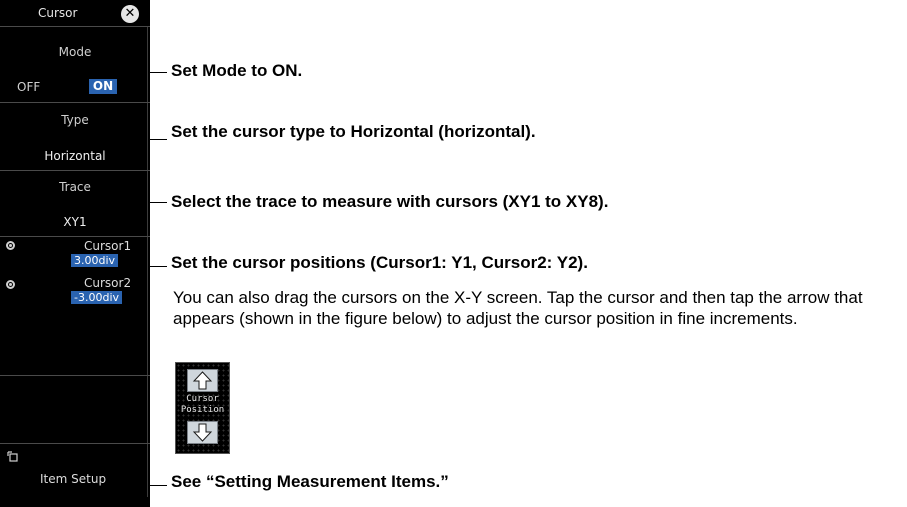 This screenshot has width=907, height=507. What do you see at coordinates (103, 86) in the screenshot?
I see `mode-on-option: ON` at bounding box center [103, 86].